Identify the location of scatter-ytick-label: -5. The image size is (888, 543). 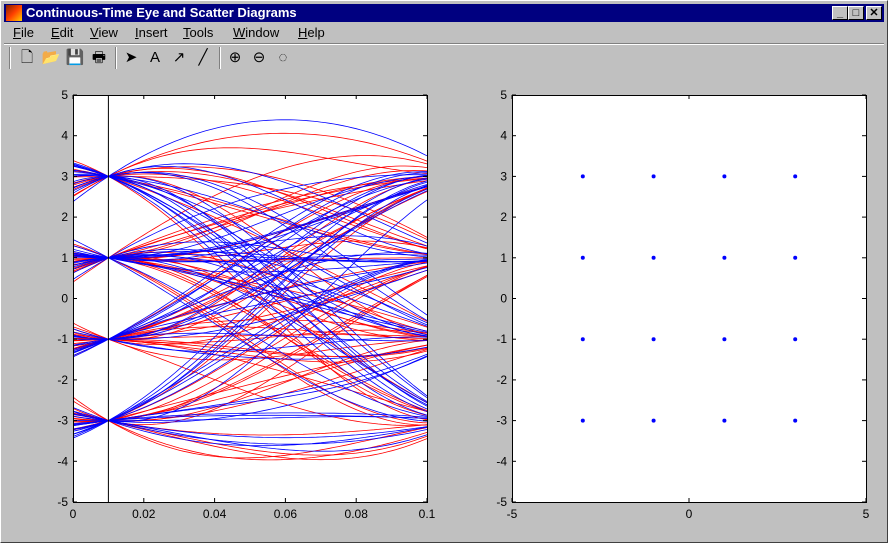
(501, 502).